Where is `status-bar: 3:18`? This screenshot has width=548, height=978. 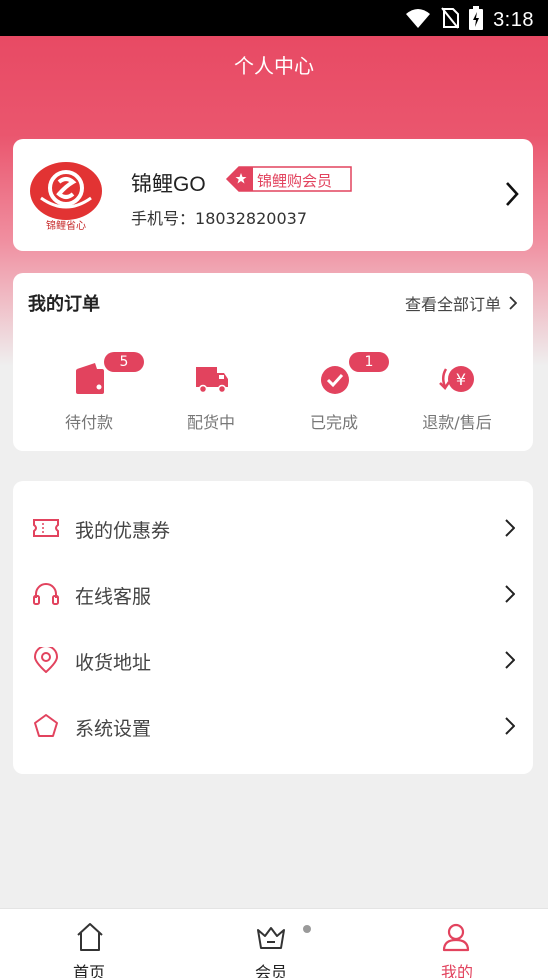 status-bar: 3:18 is located at coordinates (274, 18).